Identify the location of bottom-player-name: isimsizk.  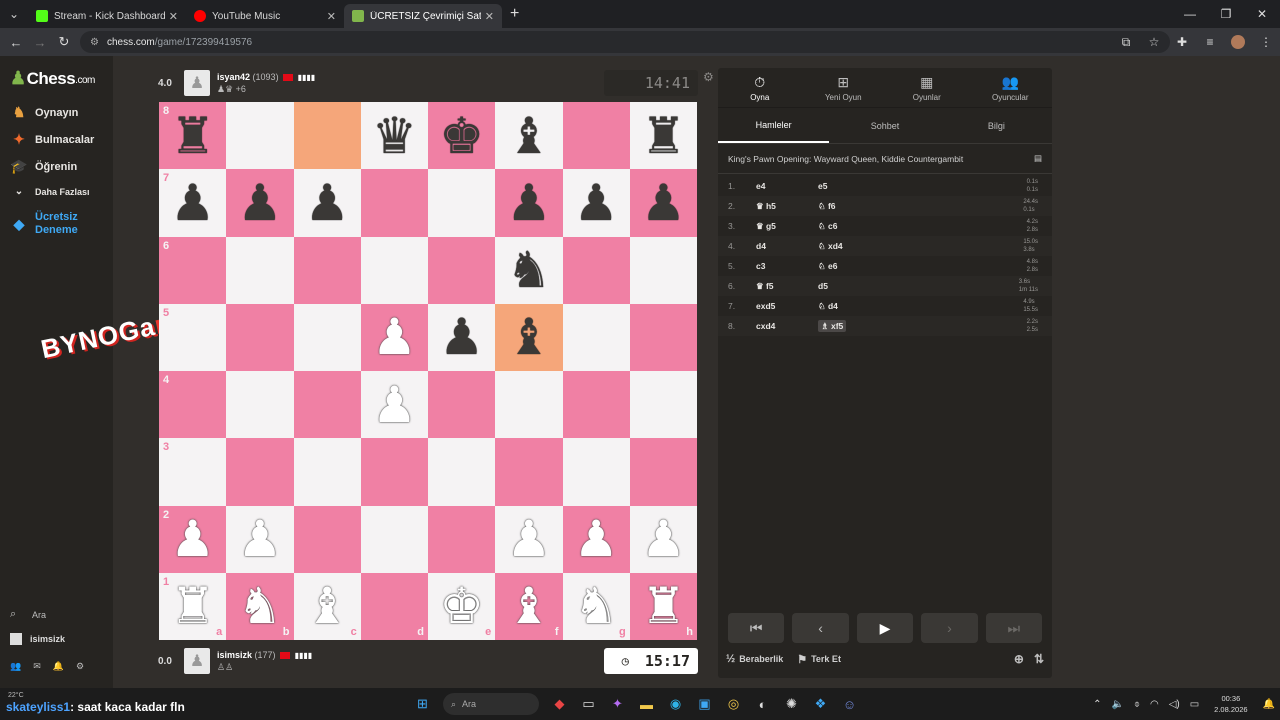
(234, 655).